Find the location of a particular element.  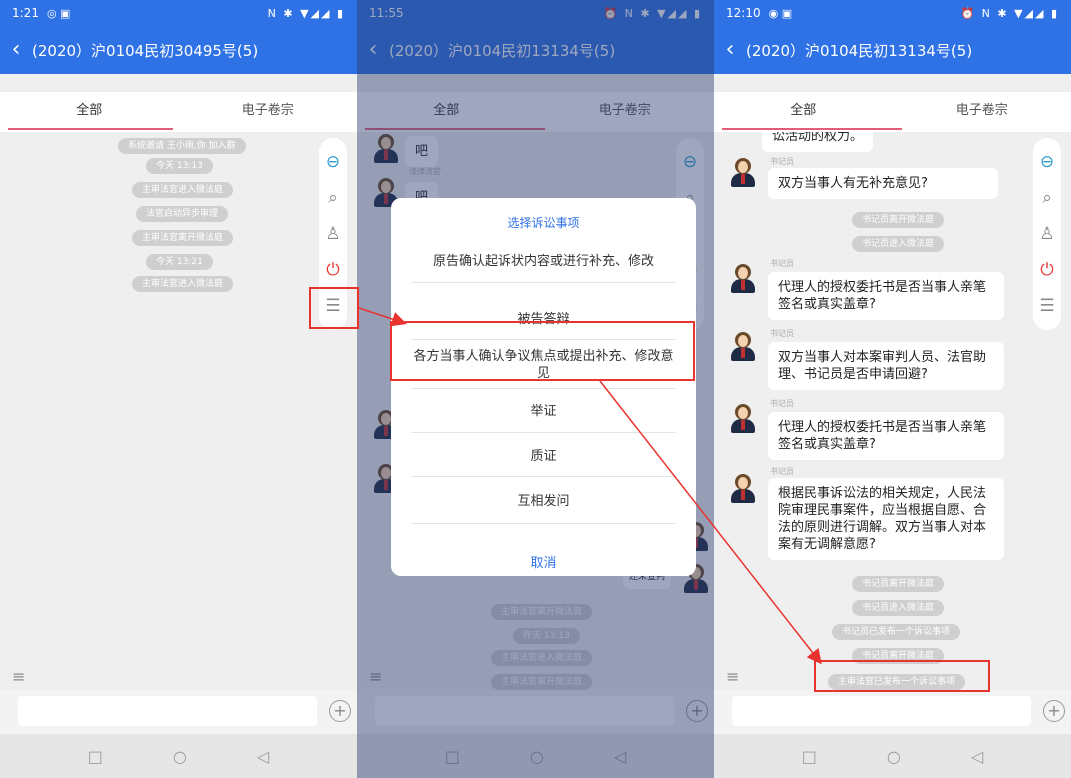

arrow-to-result is located at coordinates (710, 522).